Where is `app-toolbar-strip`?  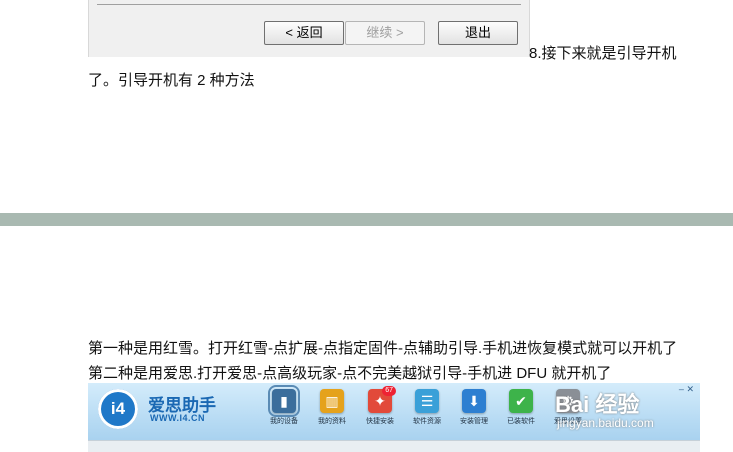 app-toolbar-strip is located at coordinates (394, 446).